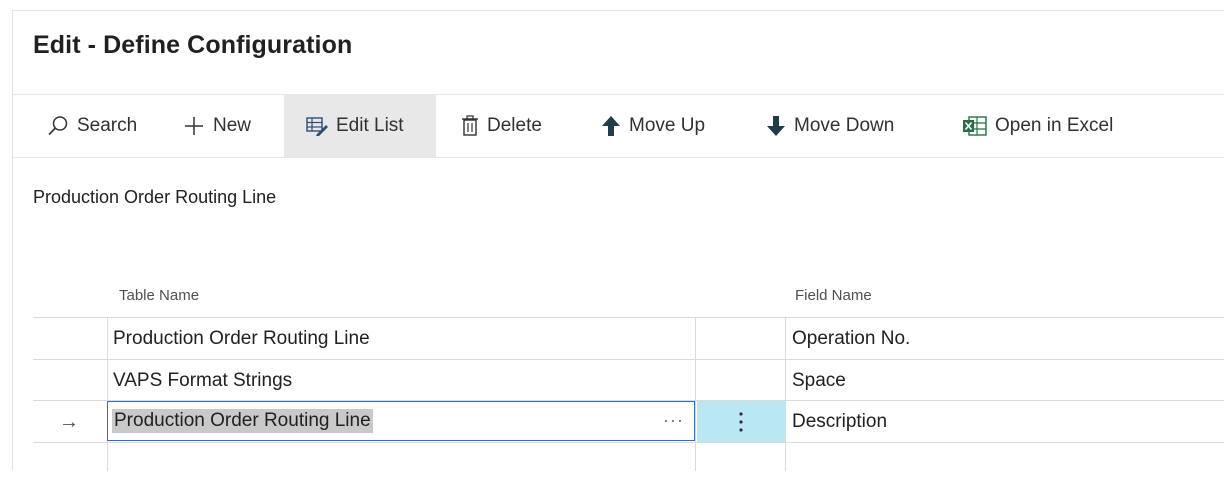  What do you see at coordinates (667, 125) in the screenshot?
I see `move-up-button-label: Move Up` at bounding box center [667, 125].